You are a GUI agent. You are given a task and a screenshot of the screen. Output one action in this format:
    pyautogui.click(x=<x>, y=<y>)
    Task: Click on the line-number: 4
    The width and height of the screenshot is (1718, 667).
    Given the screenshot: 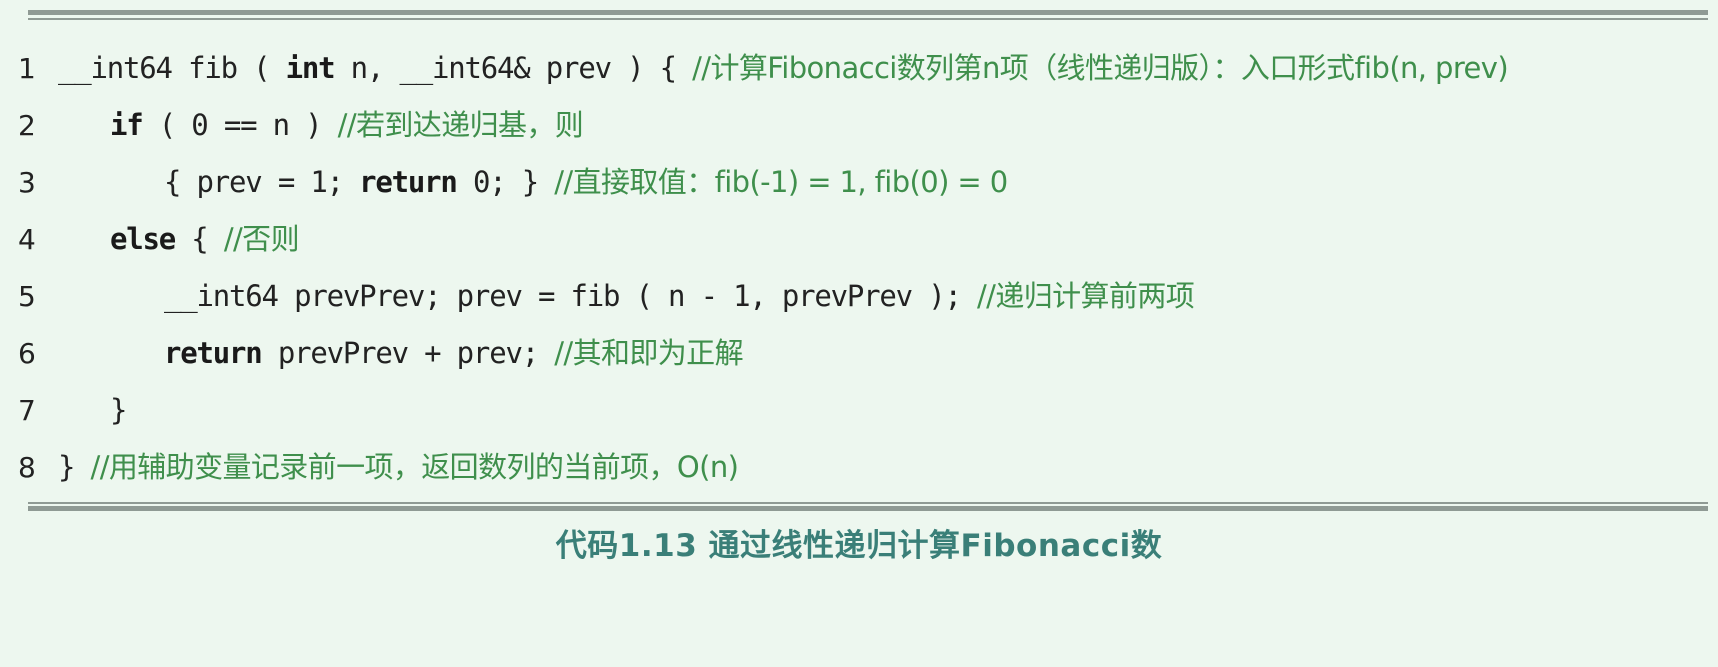 What is the action you would take?
    pyautogui.click(x=27, y=239)
    